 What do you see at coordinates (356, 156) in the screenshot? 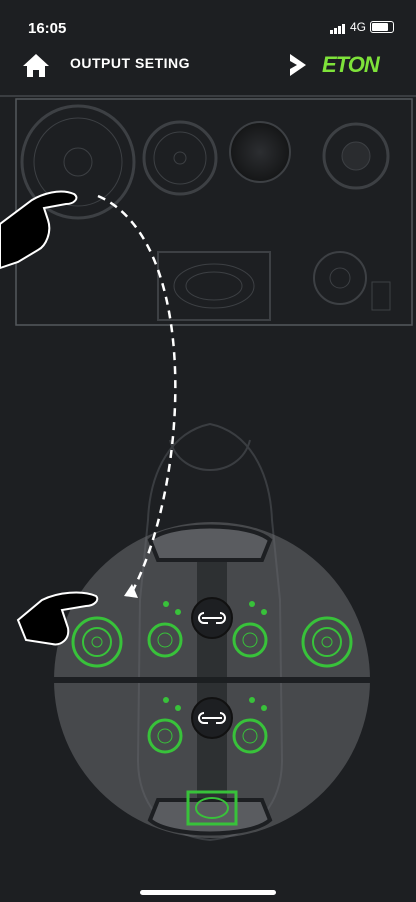
I see `speaker-tweeter-dome` at bounding box center [356, 156].